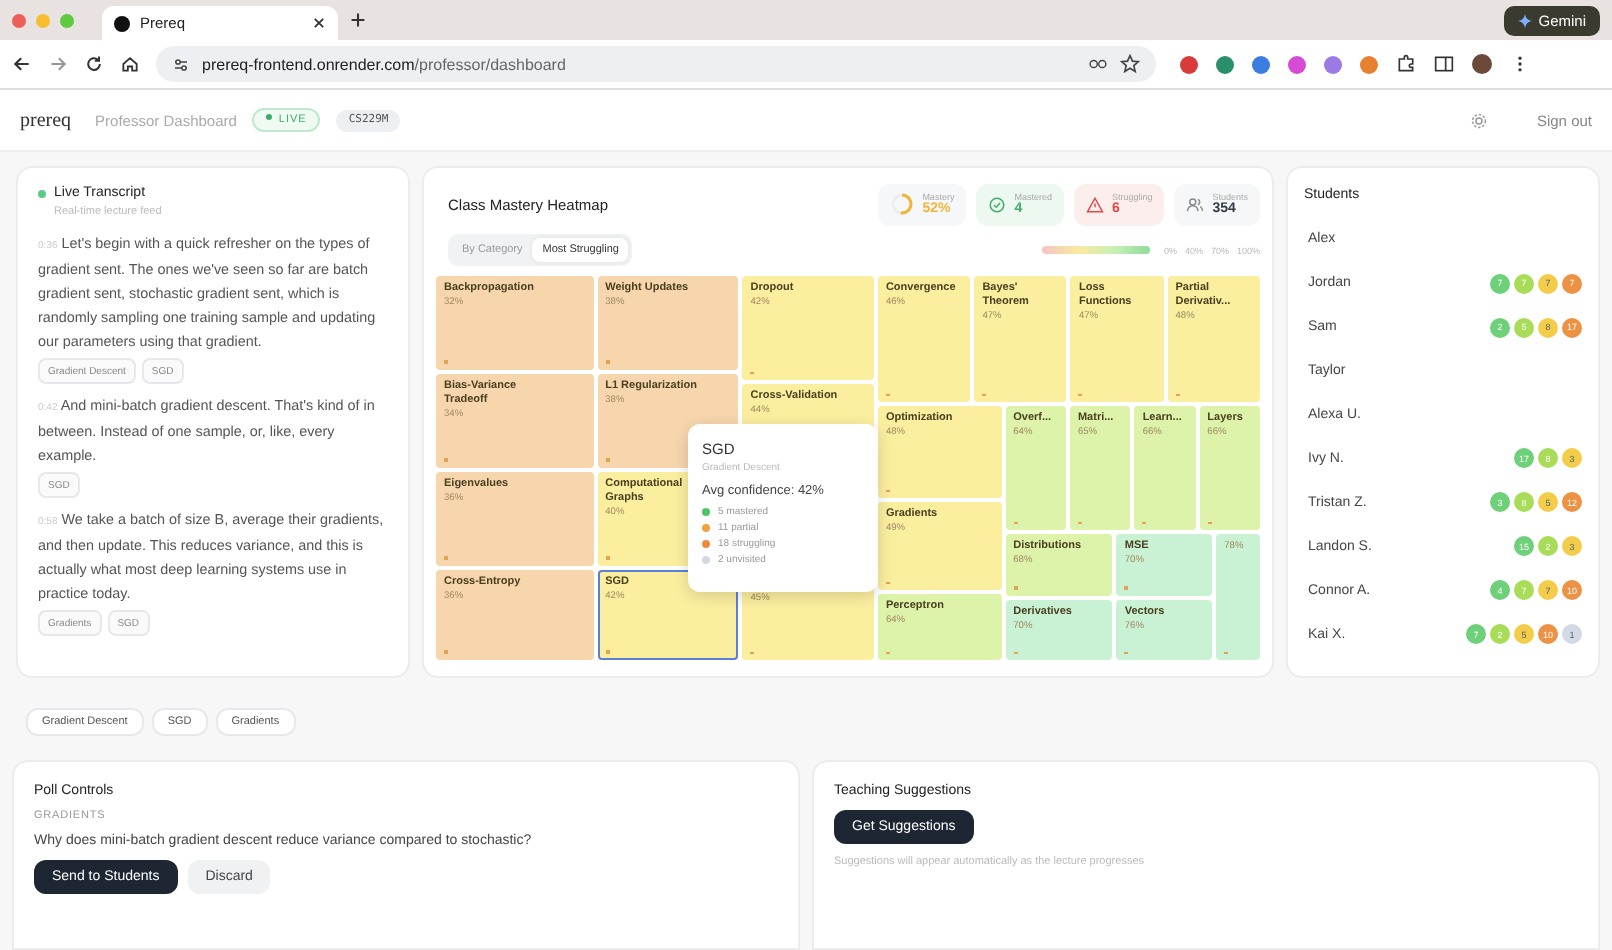  Describe the element at coordinates (1482, 64) in the screenshot. I see `profile-avatar` at that location.